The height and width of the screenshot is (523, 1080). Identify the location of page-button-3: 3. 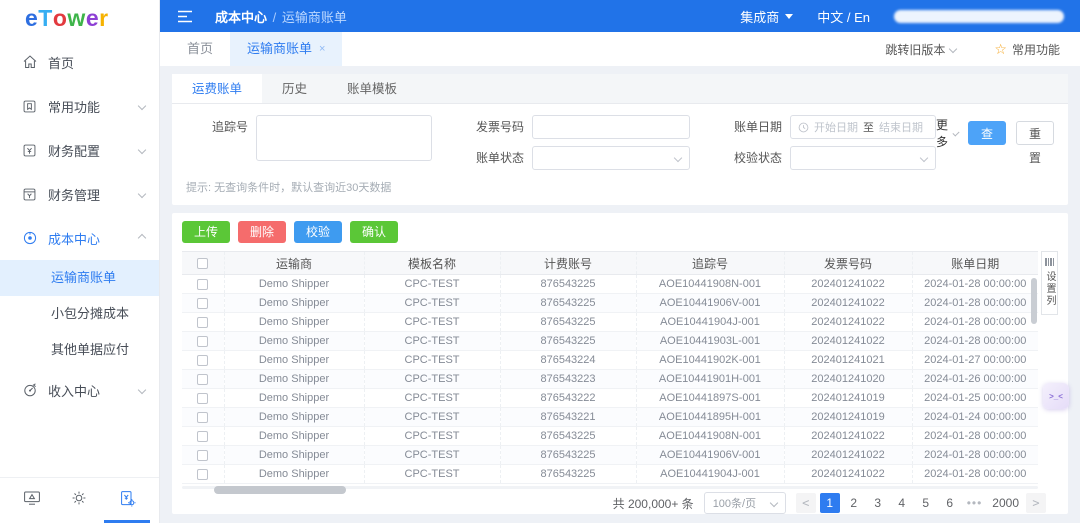
(878, 503).